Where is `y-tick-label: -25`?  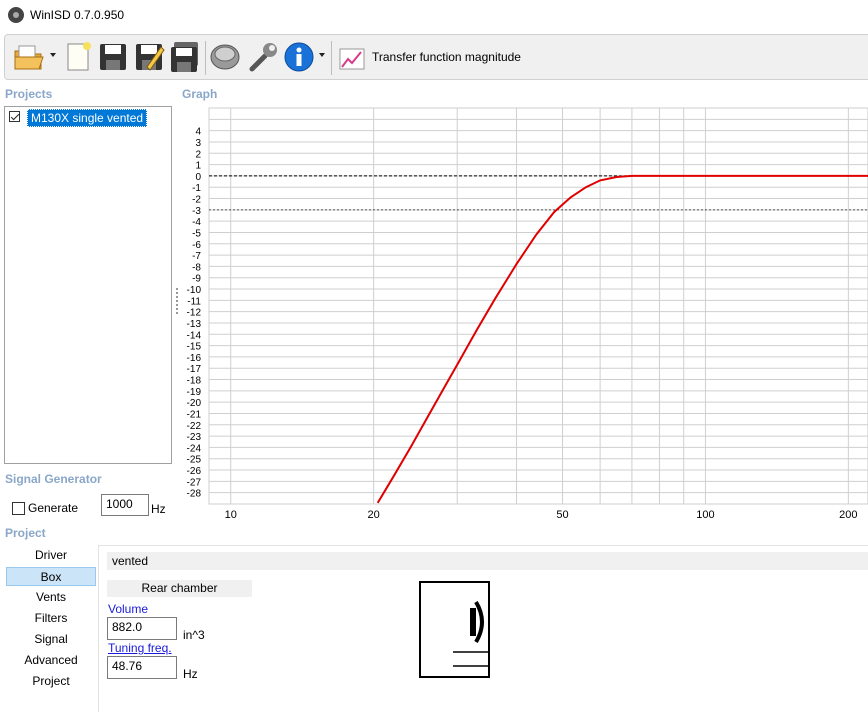
y-tick-label: -25 is located at coordinates (194, 460).